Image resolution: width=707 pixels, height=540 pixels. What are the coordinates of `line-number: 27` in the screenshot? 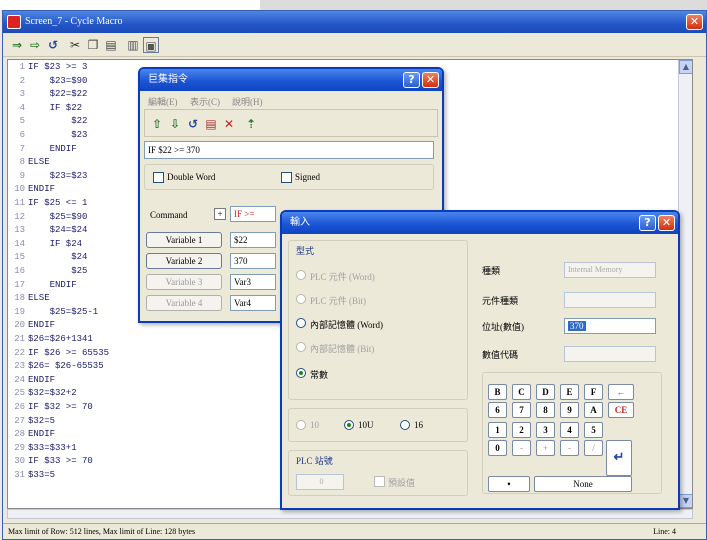 It's located at (19, 420).